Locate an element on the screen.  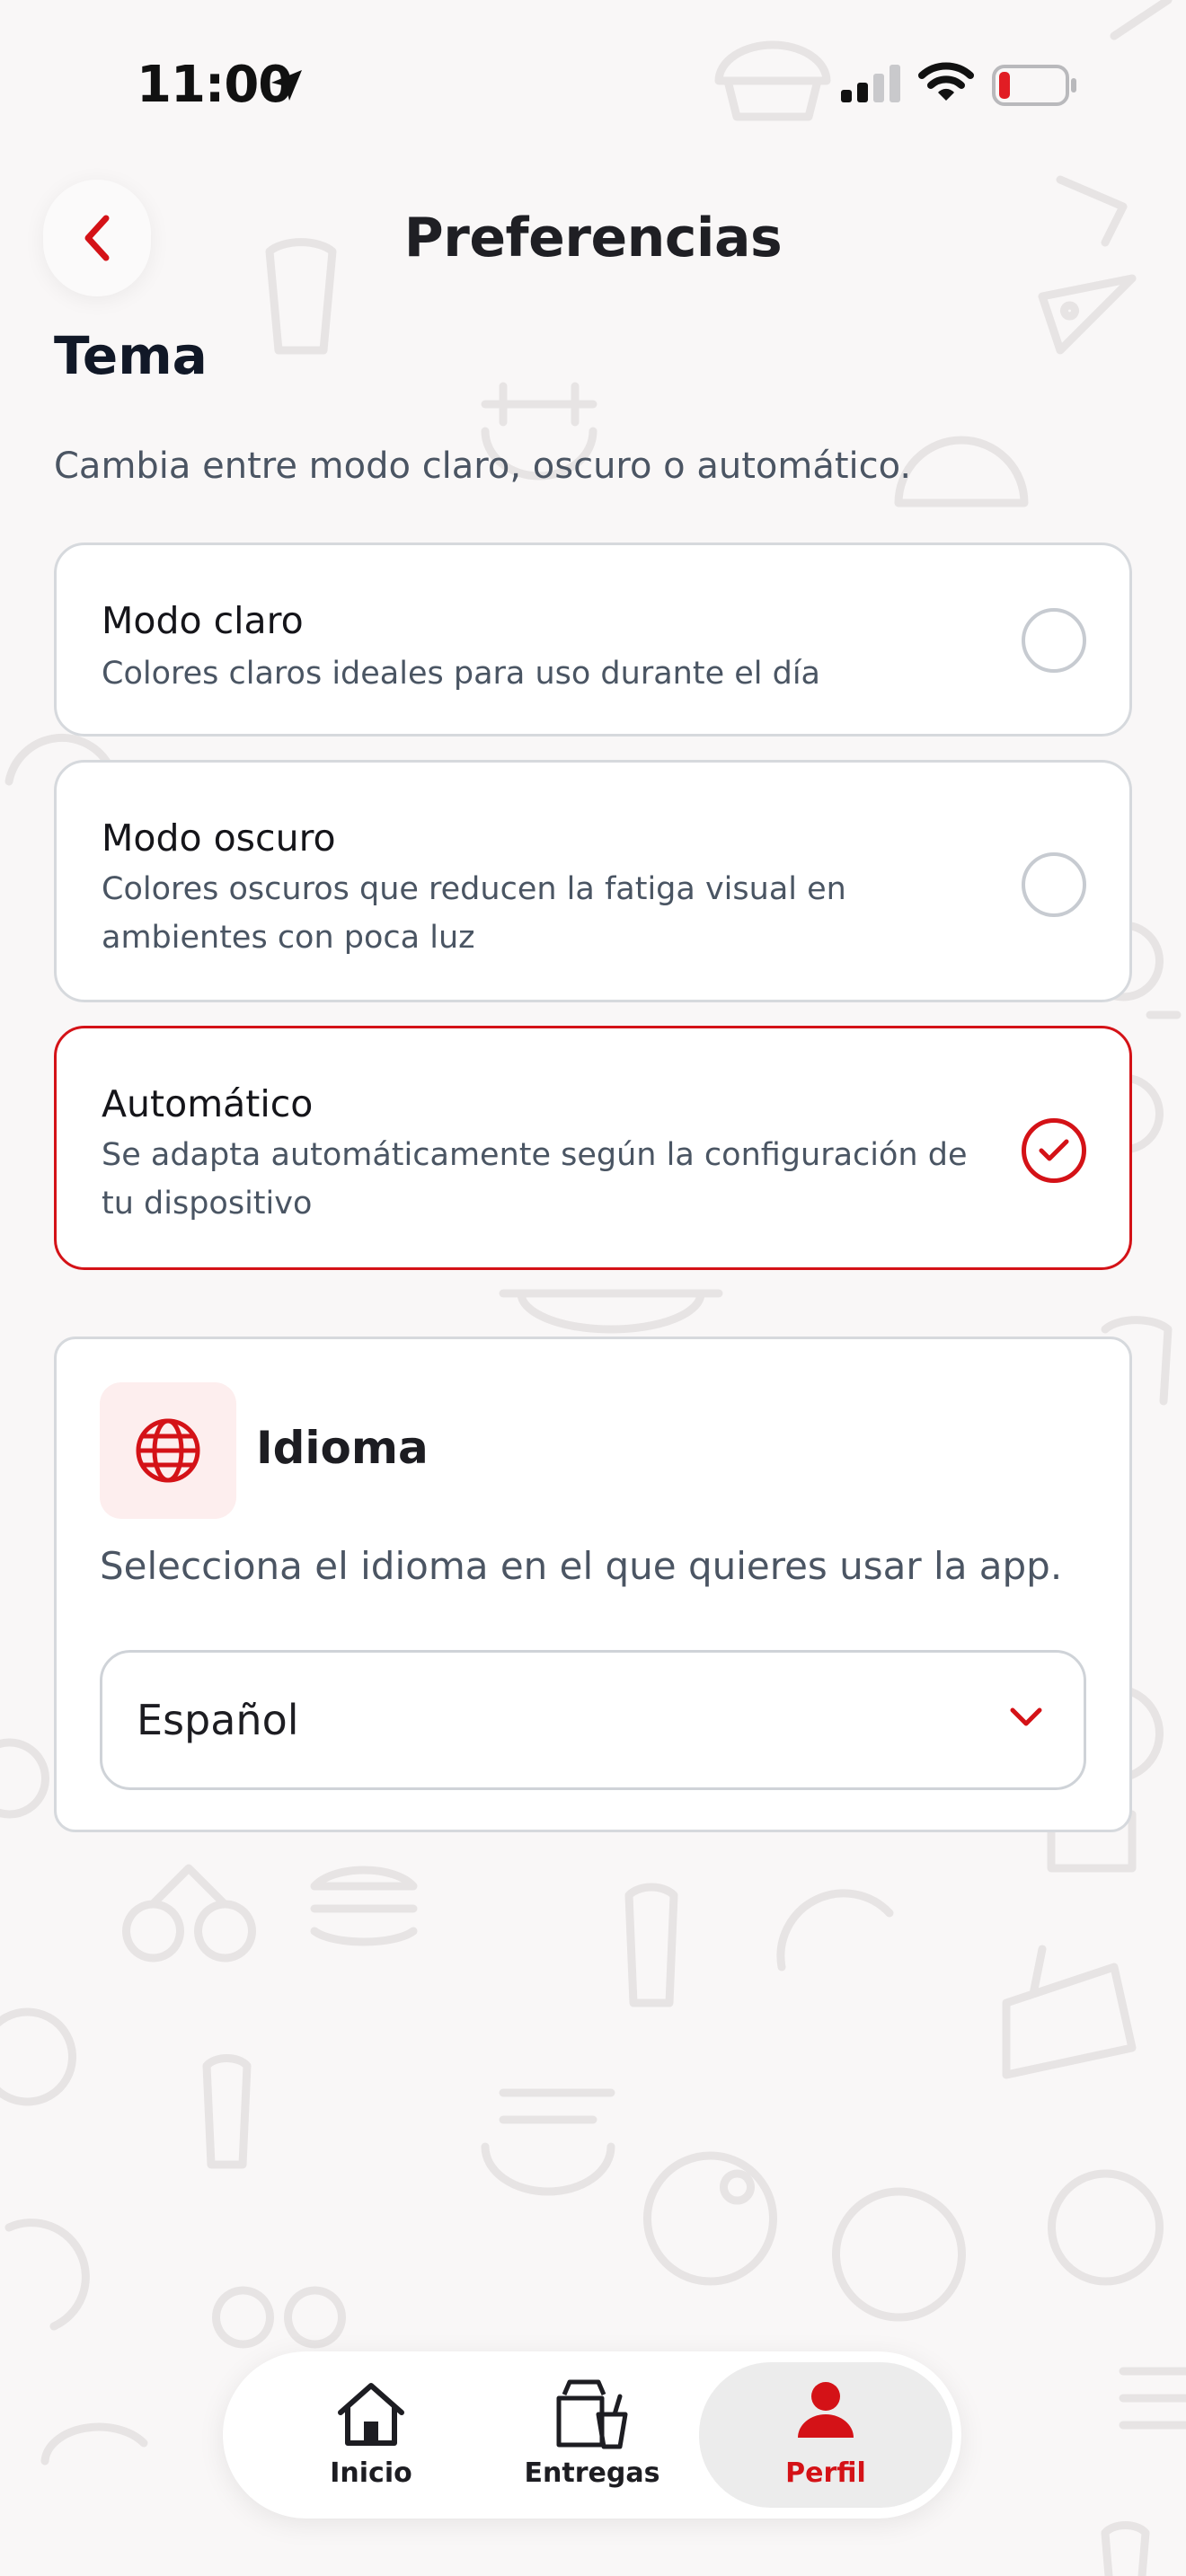
globe-icon is located at coordinates (168, 1450).